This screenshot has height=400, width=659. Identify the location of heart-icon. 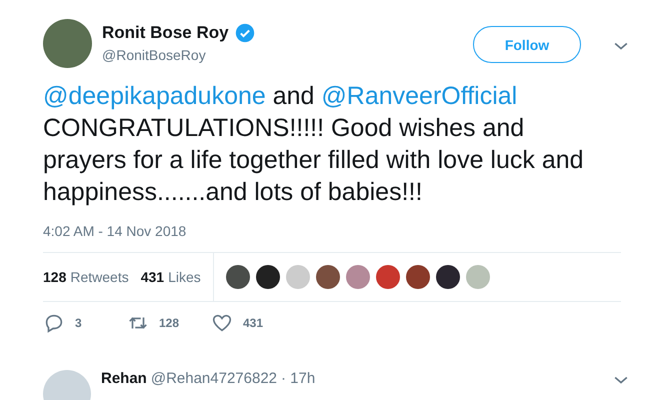
(222, 323).